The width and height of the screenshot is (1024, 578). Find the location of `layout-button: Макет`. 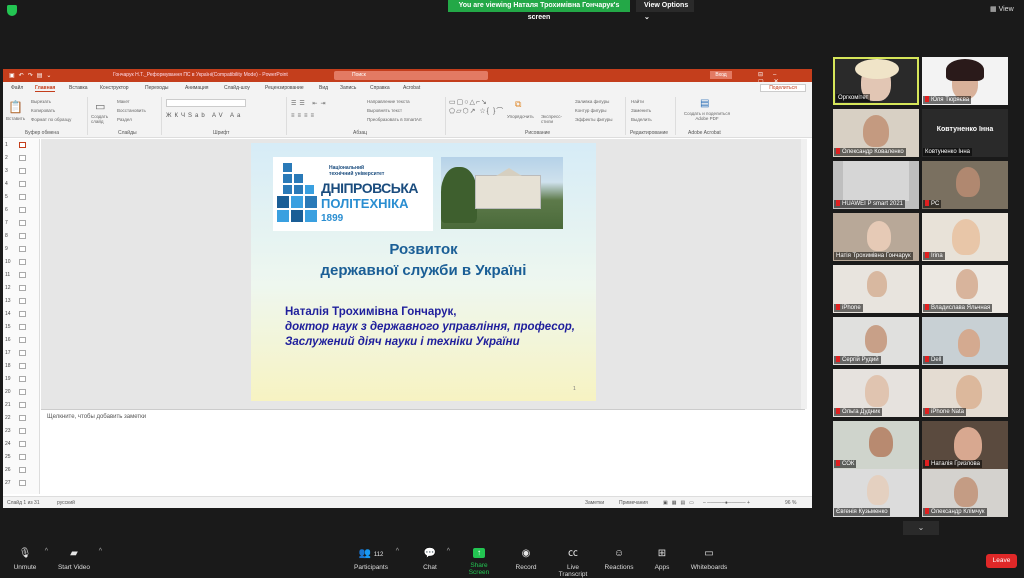

layout-button: Макет is located at coordinates (123, 101).